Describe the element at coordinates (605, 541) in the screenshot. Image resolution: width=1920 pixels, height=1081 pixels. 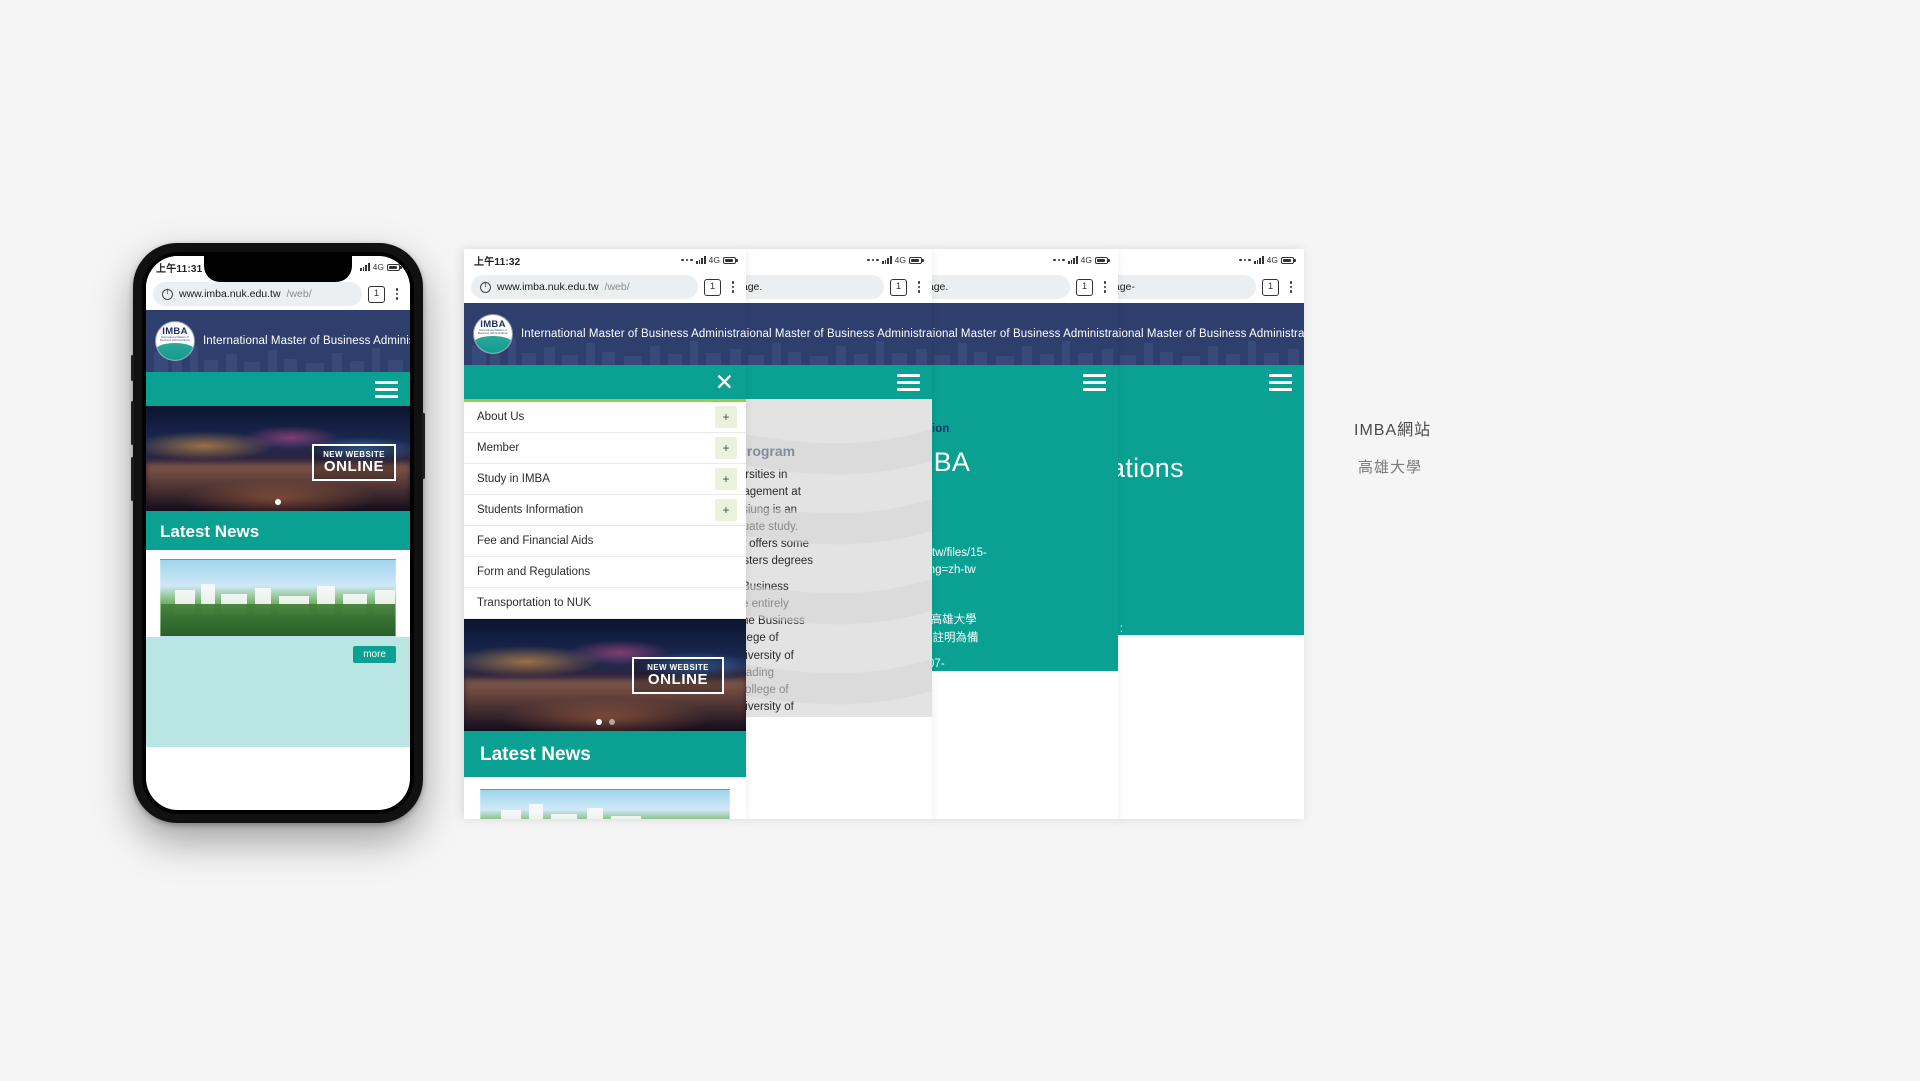
I see `menu-item-fee-and-financial-aids: Fee and Financial Aids` at that location.